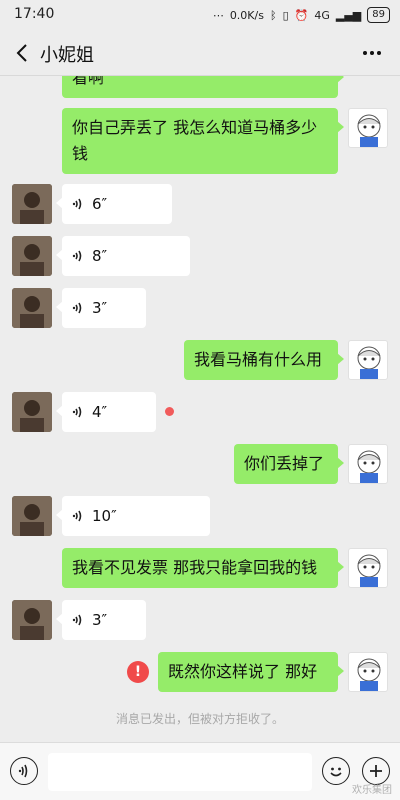  Describe the element at coordinates (243, 671) in the screenshot. I see `message-text: 既然你这样说了 那好` at that location.